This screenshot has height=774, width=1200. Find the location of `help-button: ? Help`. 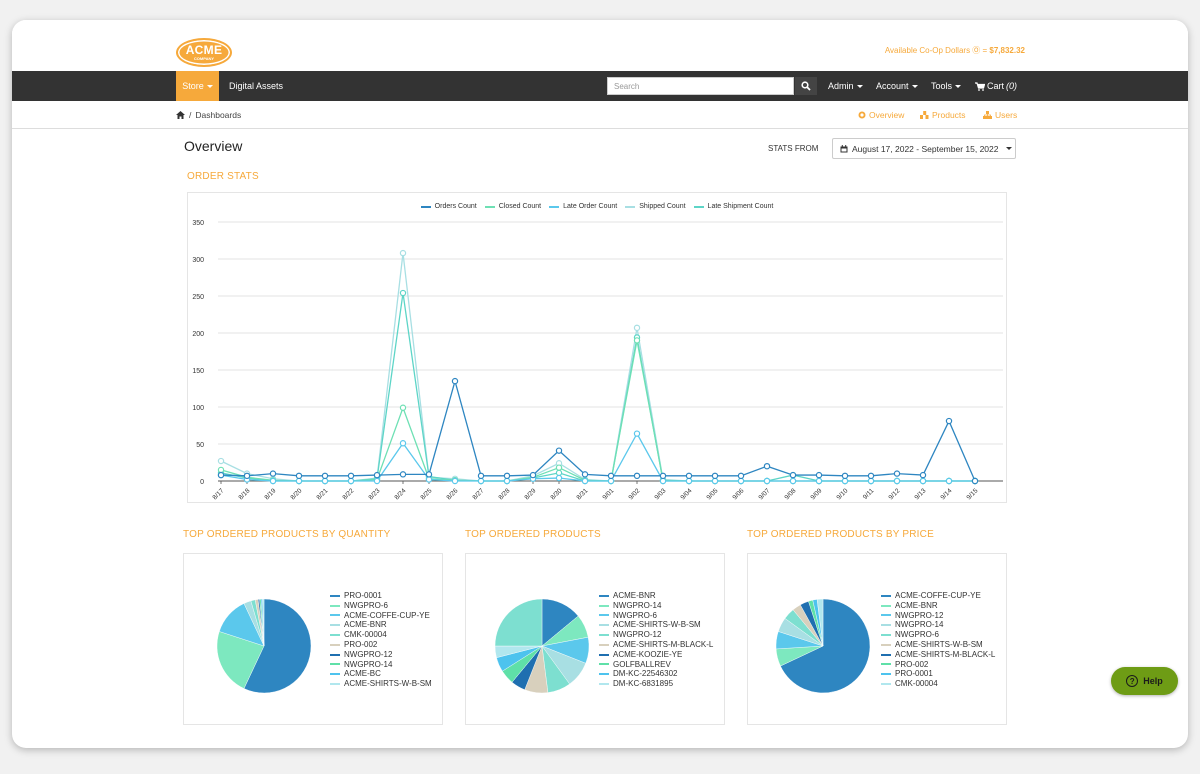

help-button: ? Help is located at coordinates (1144, 681).